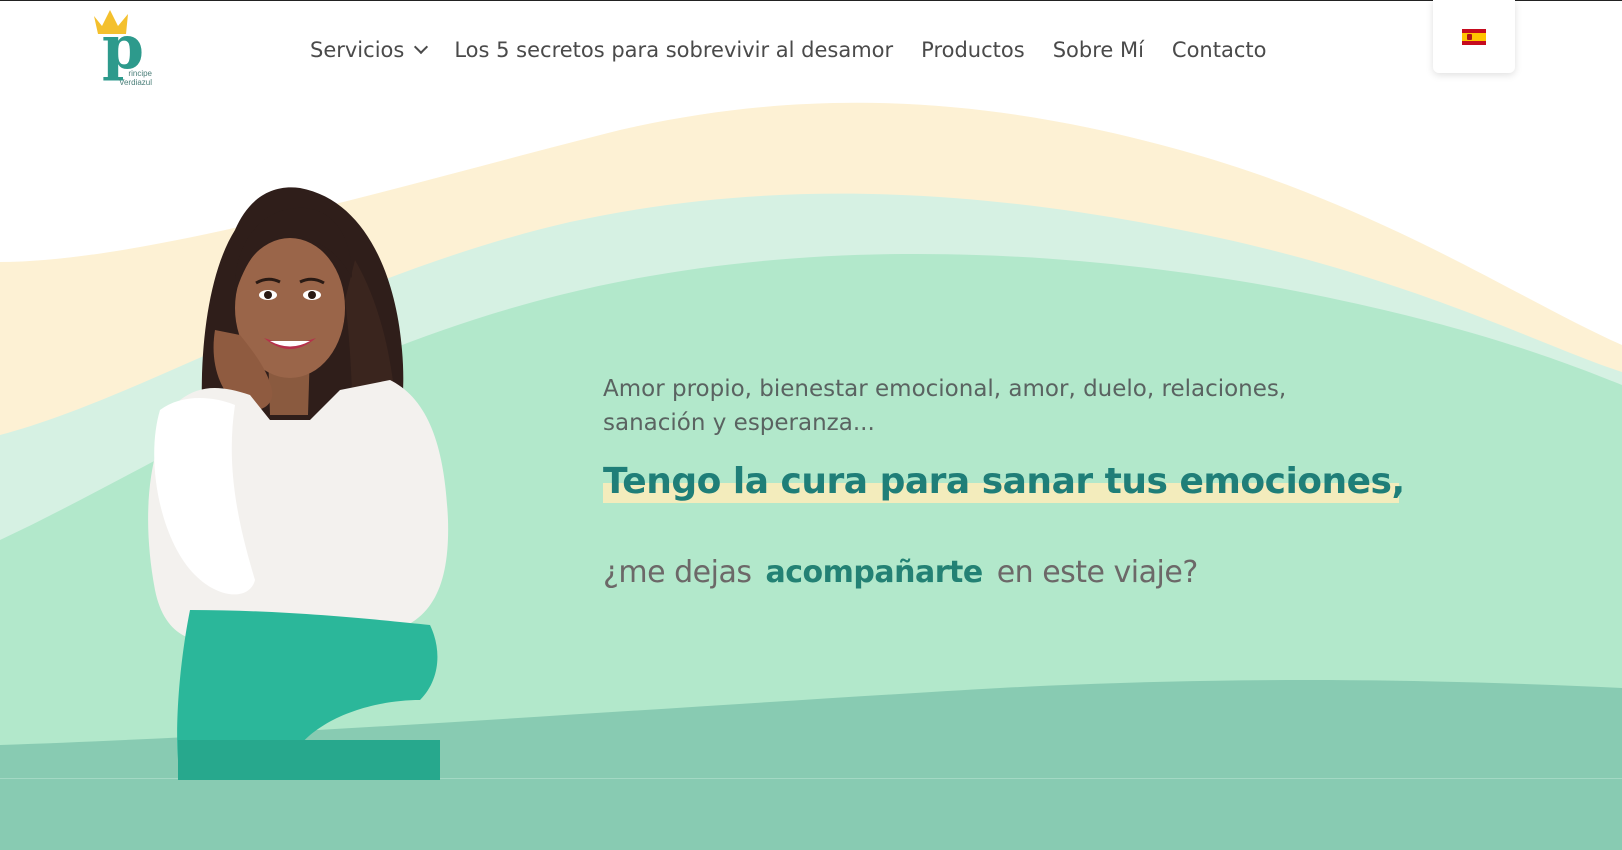 This screenshot has height=850, width=1622. I want to click on nav-item-label: Servicios, so click(357, 50).